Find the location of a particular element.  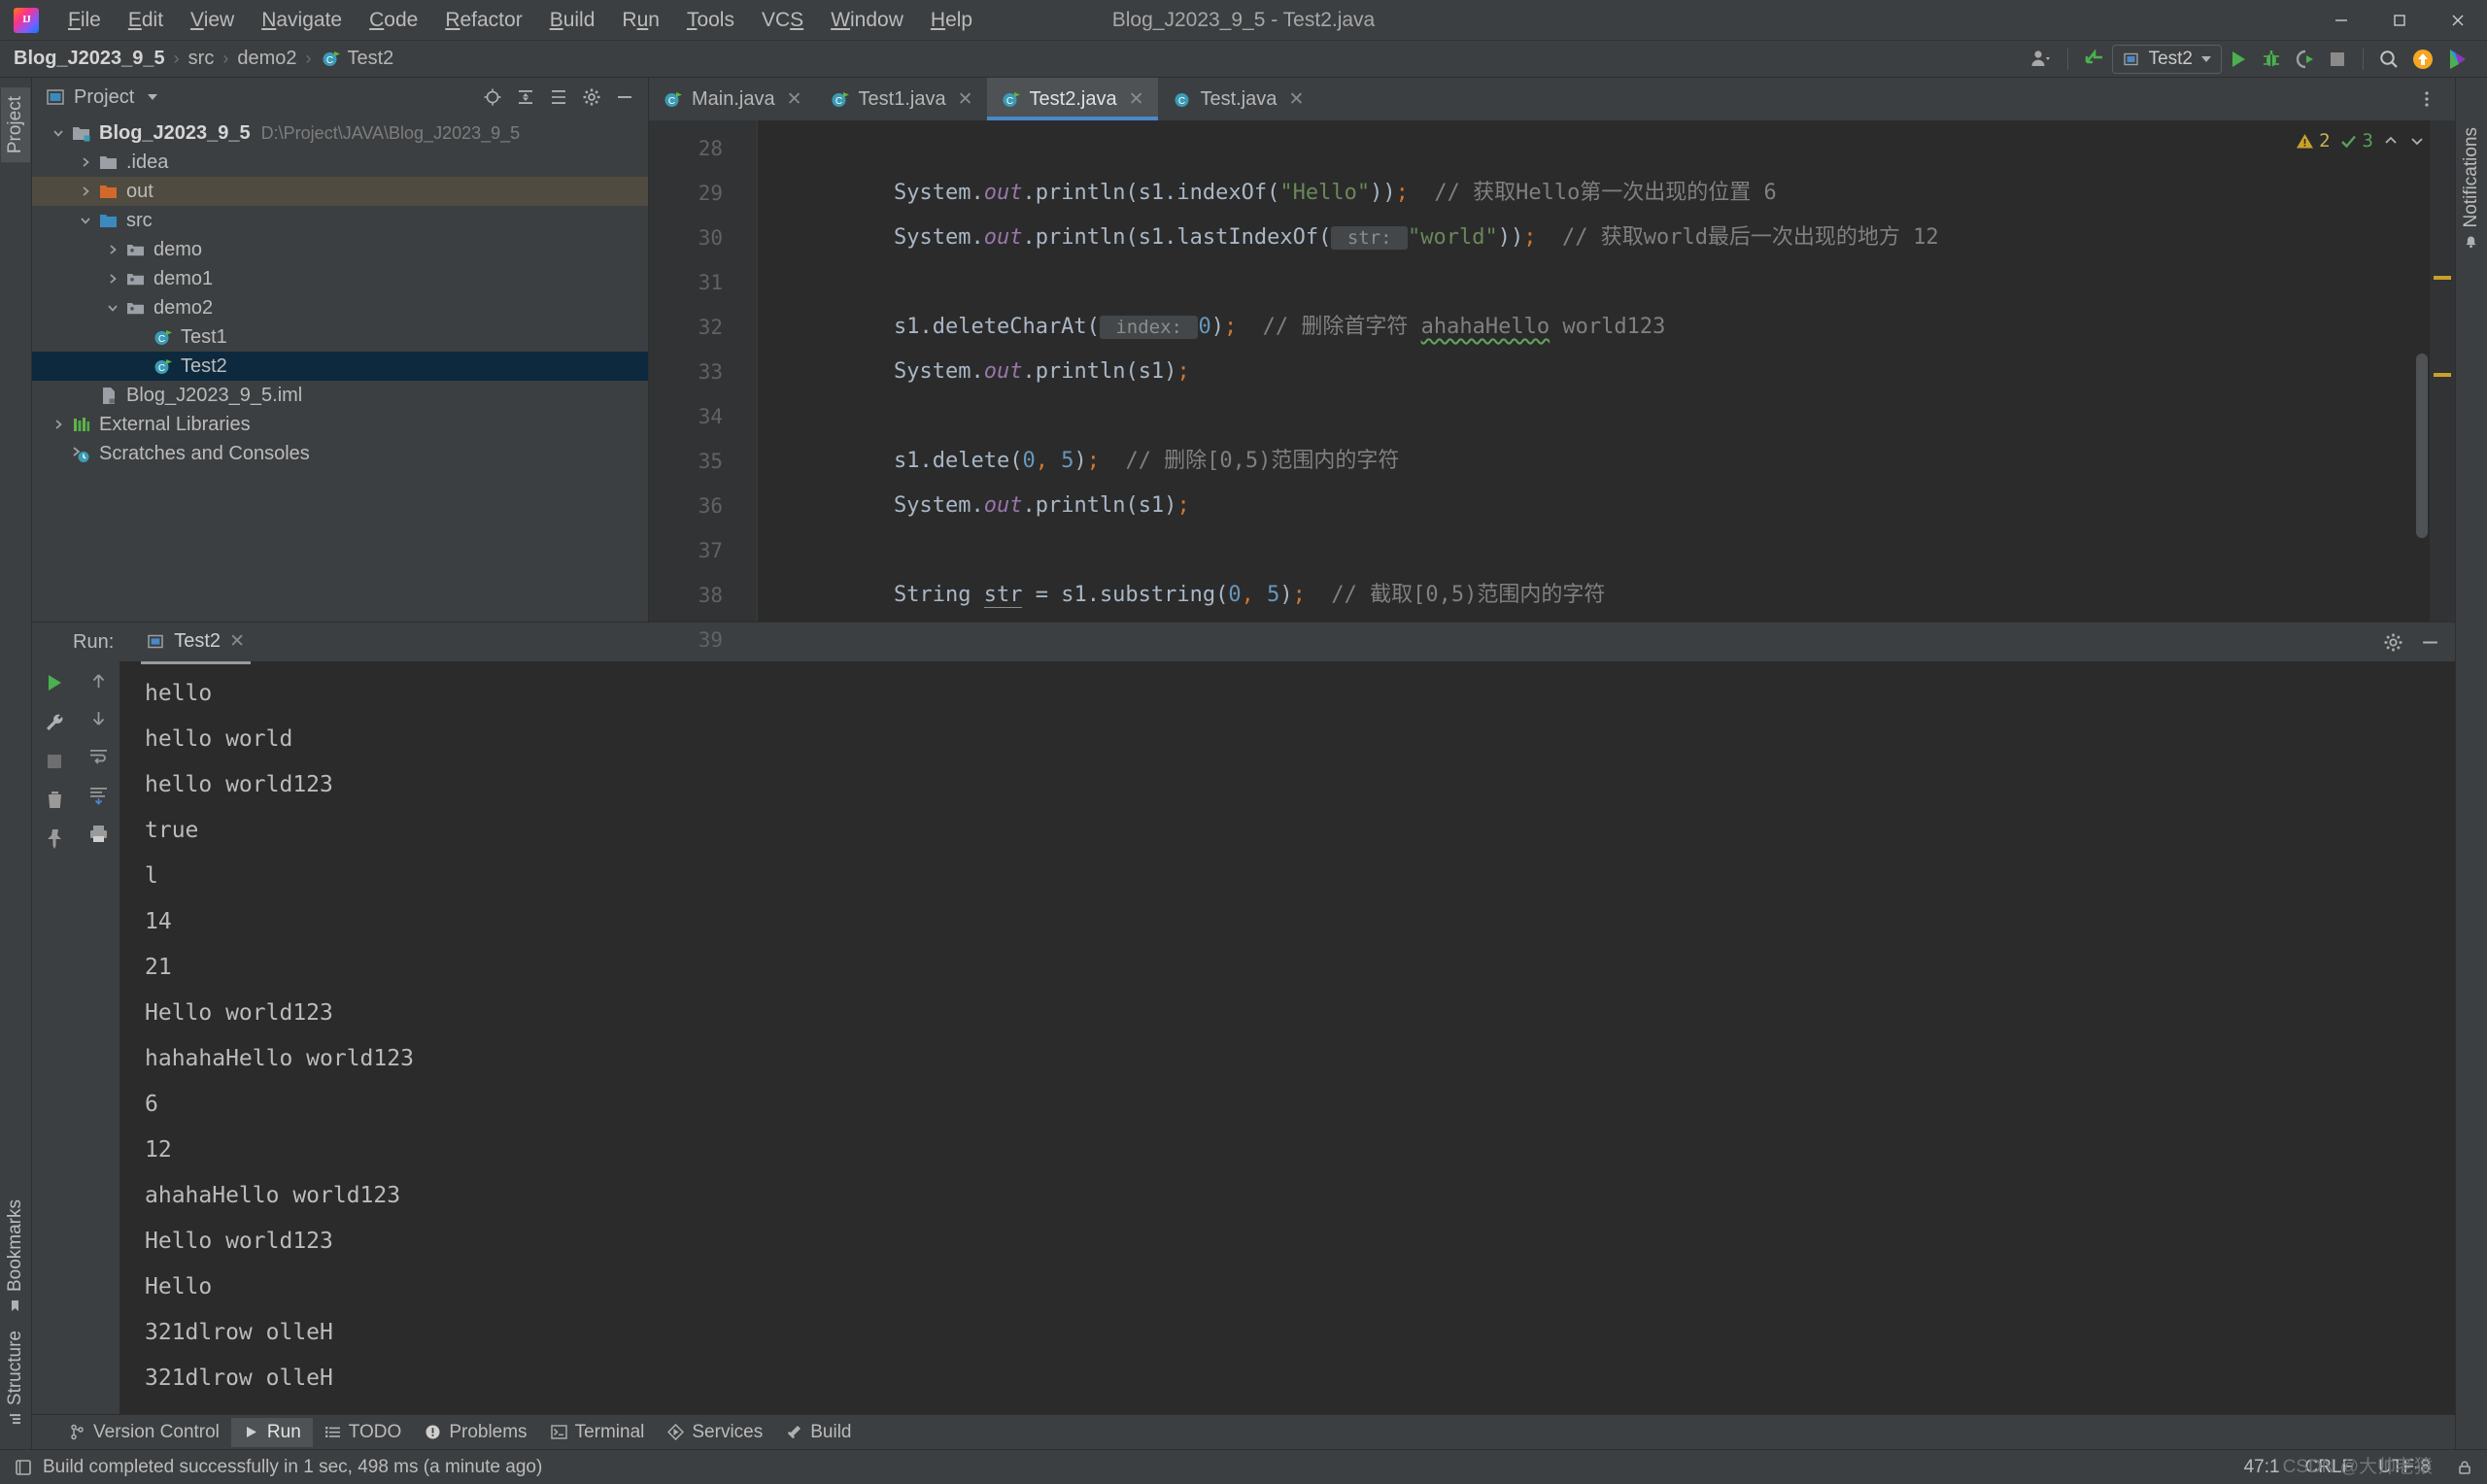

menu-tools: Tools is located at coordinates (710, 20).